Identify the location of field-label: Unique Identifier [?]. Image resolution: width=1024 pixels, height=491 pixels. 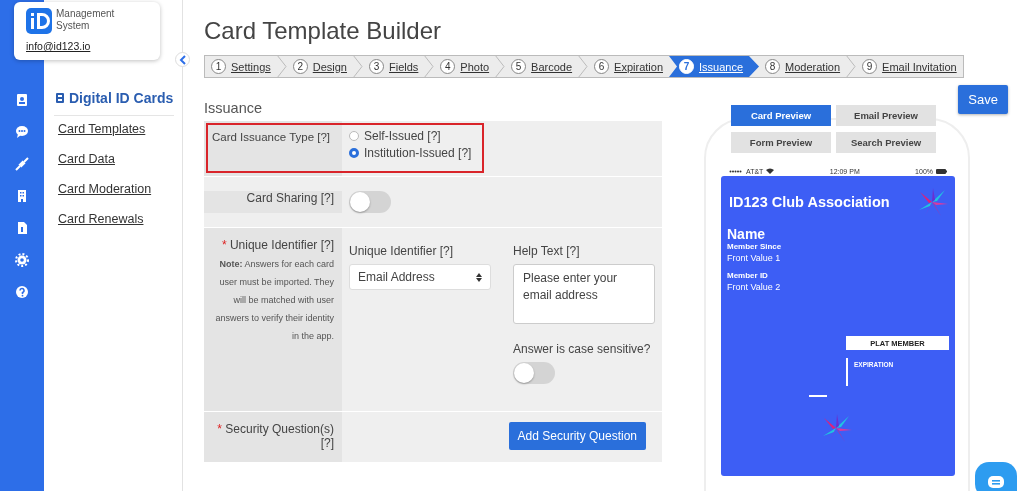
(402, 251).